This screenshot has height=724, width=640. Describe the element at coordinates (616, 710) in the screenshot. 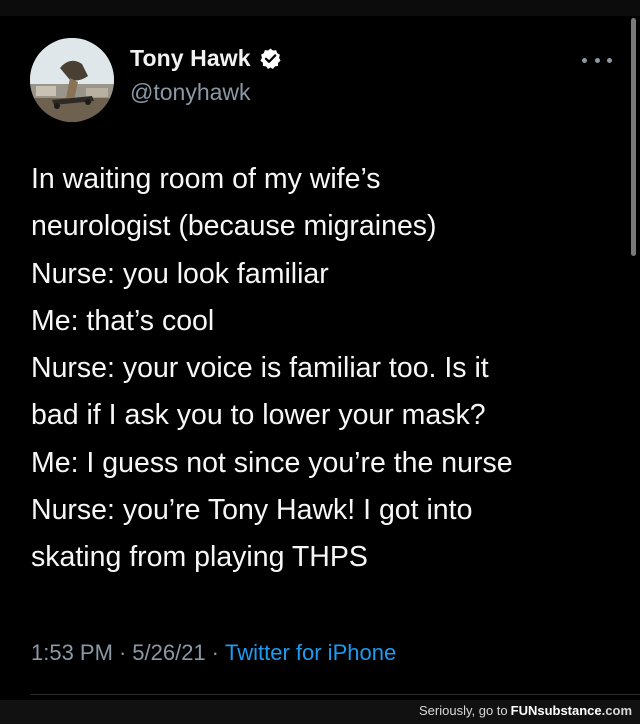

I see `watermark-brand-domain: .com` at that location.